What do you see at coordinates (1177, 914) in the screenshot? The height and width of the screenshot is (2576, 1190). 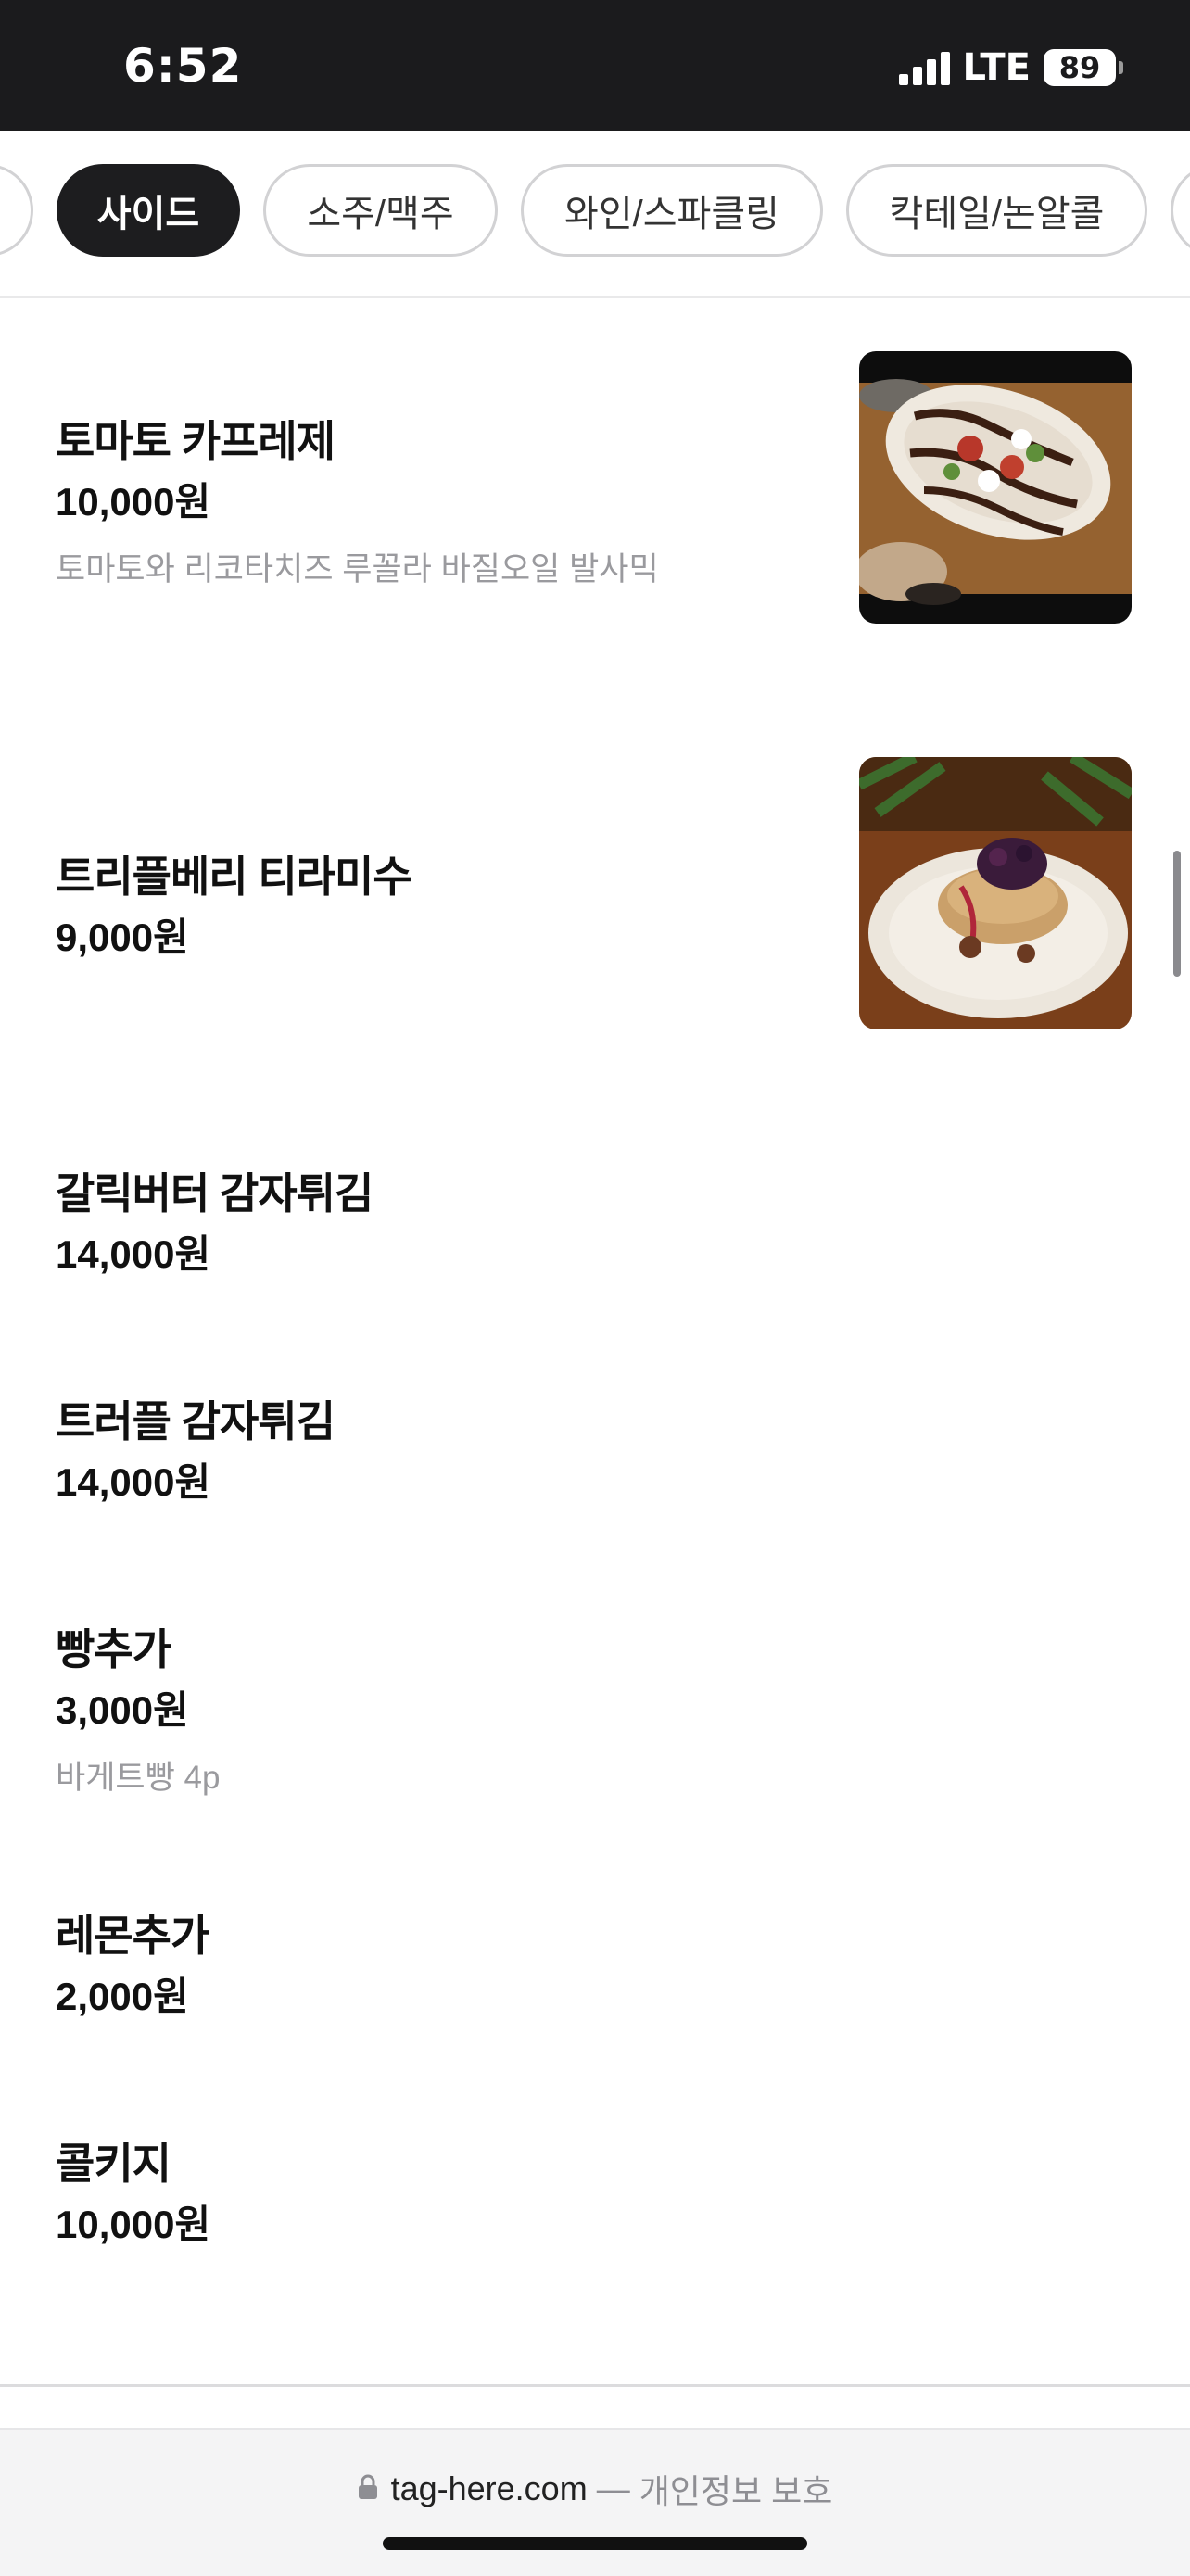 I see `scrollbar` at bounding box center [1177, 914].